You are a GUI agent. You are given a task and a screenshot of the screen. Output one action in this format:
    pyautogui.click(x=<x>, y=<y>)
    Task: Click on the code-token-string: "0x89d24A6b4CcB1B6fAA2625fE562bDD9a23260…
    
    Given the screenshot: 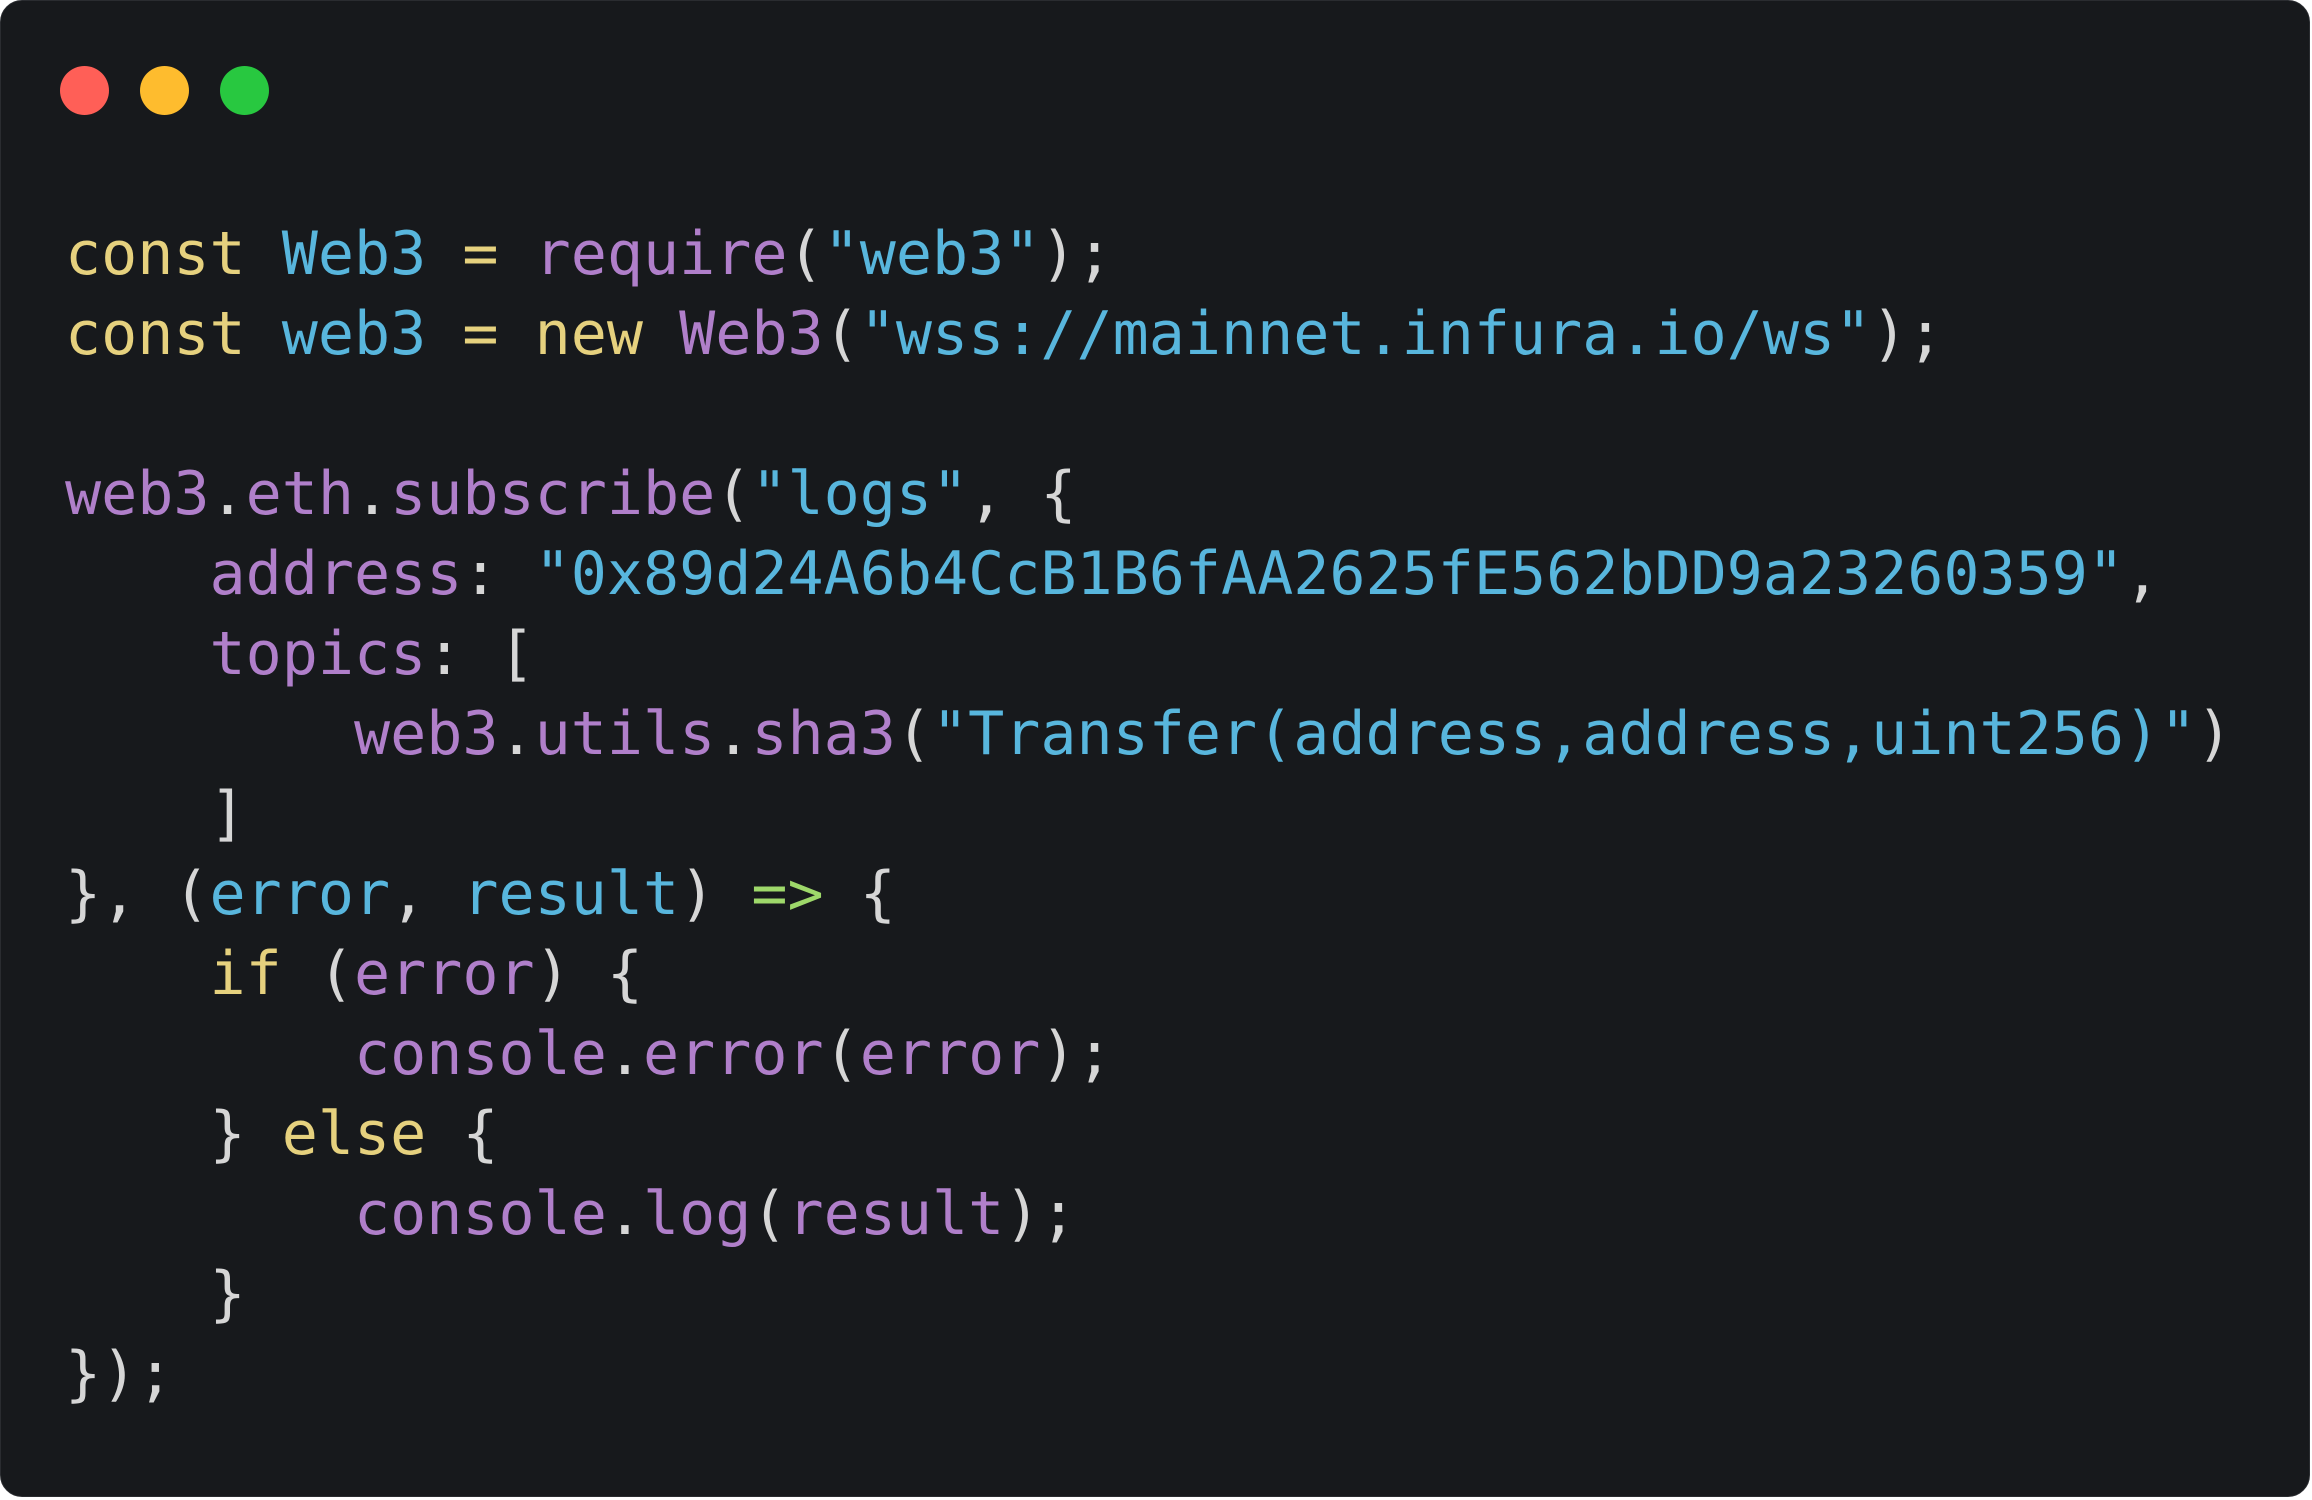 What is the action you would take?
    pyautogui.click(x=1329, y=574)
    